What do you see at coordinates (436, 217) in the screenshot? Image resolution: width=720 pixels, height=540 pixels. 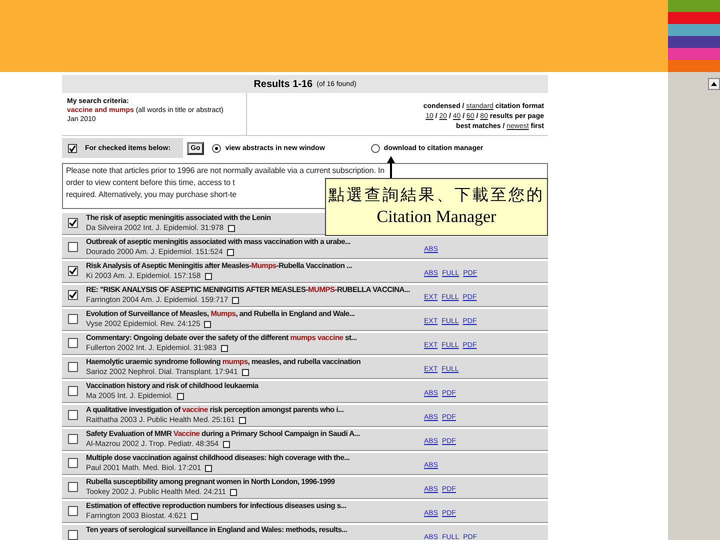 I see `callout-text: Citation Manager` at bounding box center [436, 217].